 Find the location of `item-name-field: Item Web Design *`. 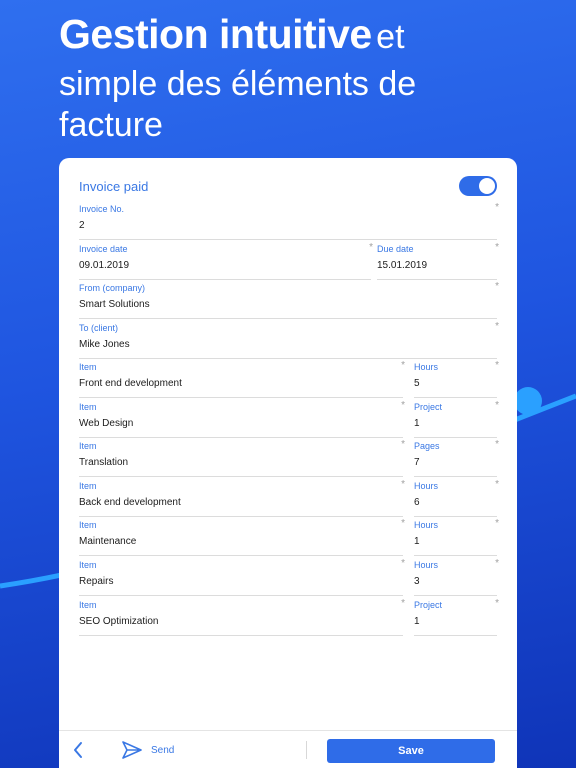

item-name-field: Item Web Design * is located at coordinates (242, 418).